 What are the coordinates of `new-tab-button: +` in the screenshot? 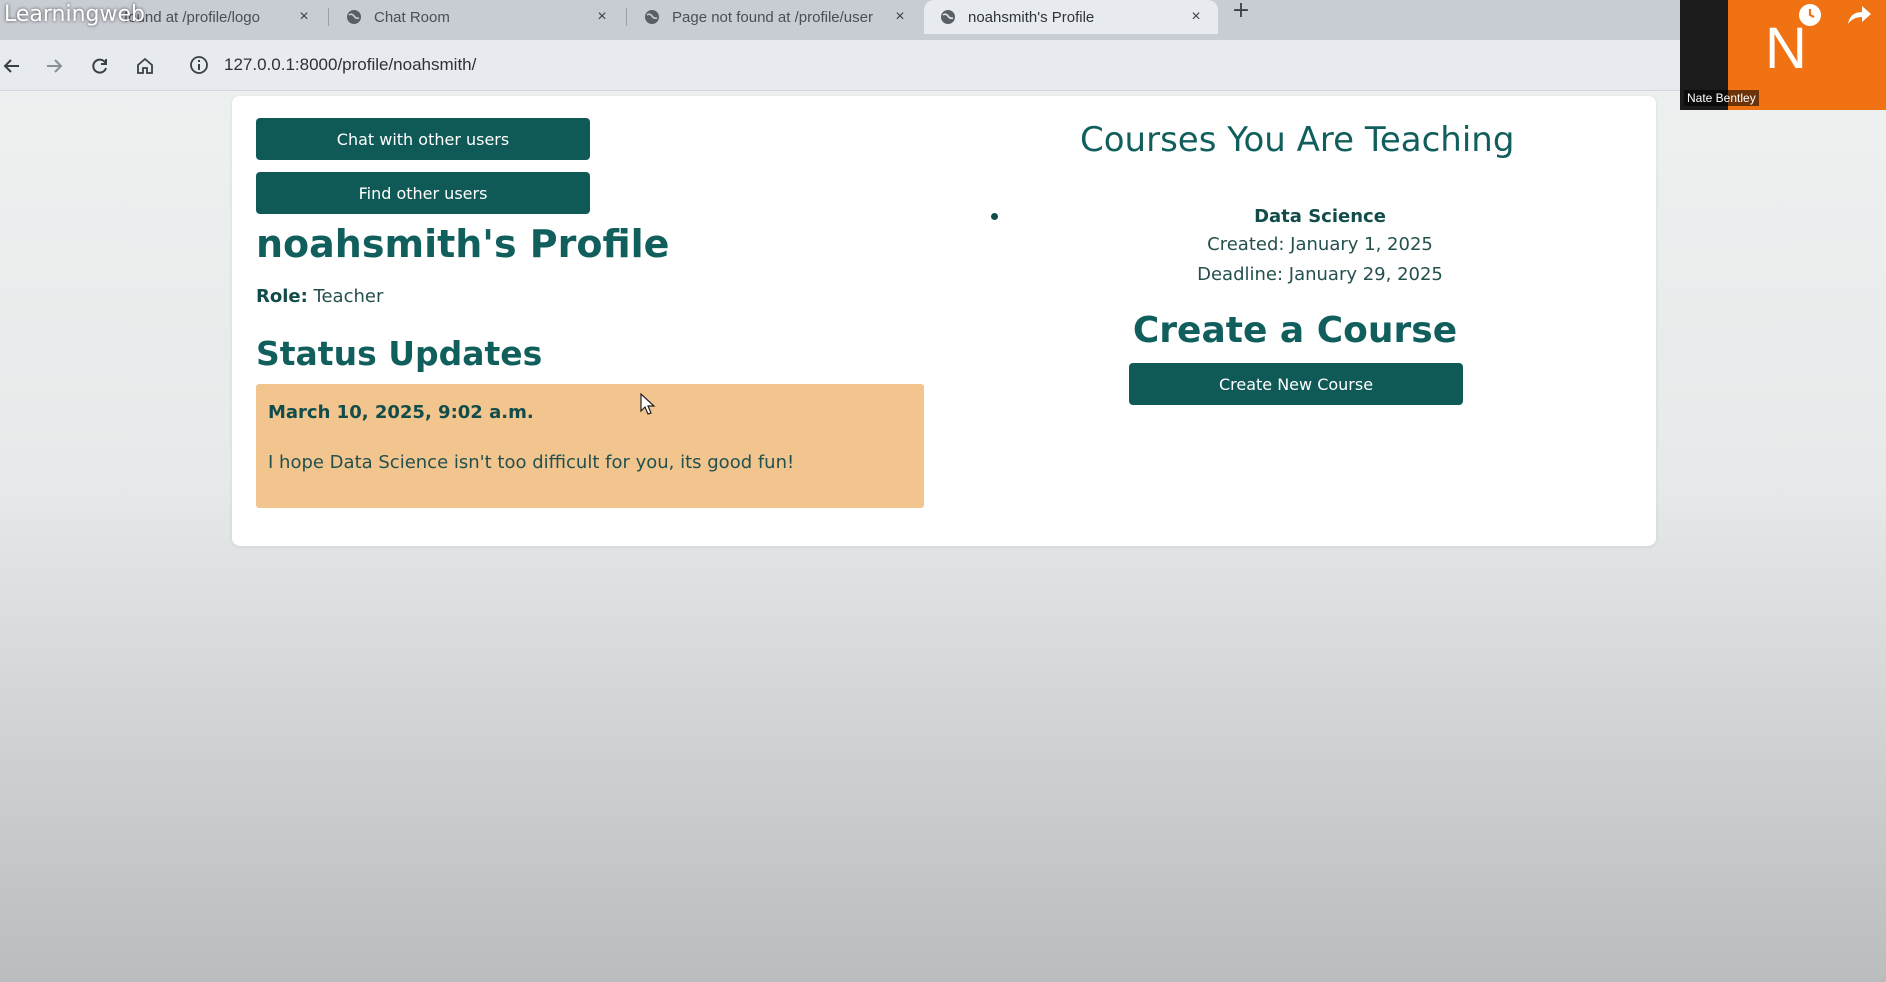 It's located at (1241, 11).